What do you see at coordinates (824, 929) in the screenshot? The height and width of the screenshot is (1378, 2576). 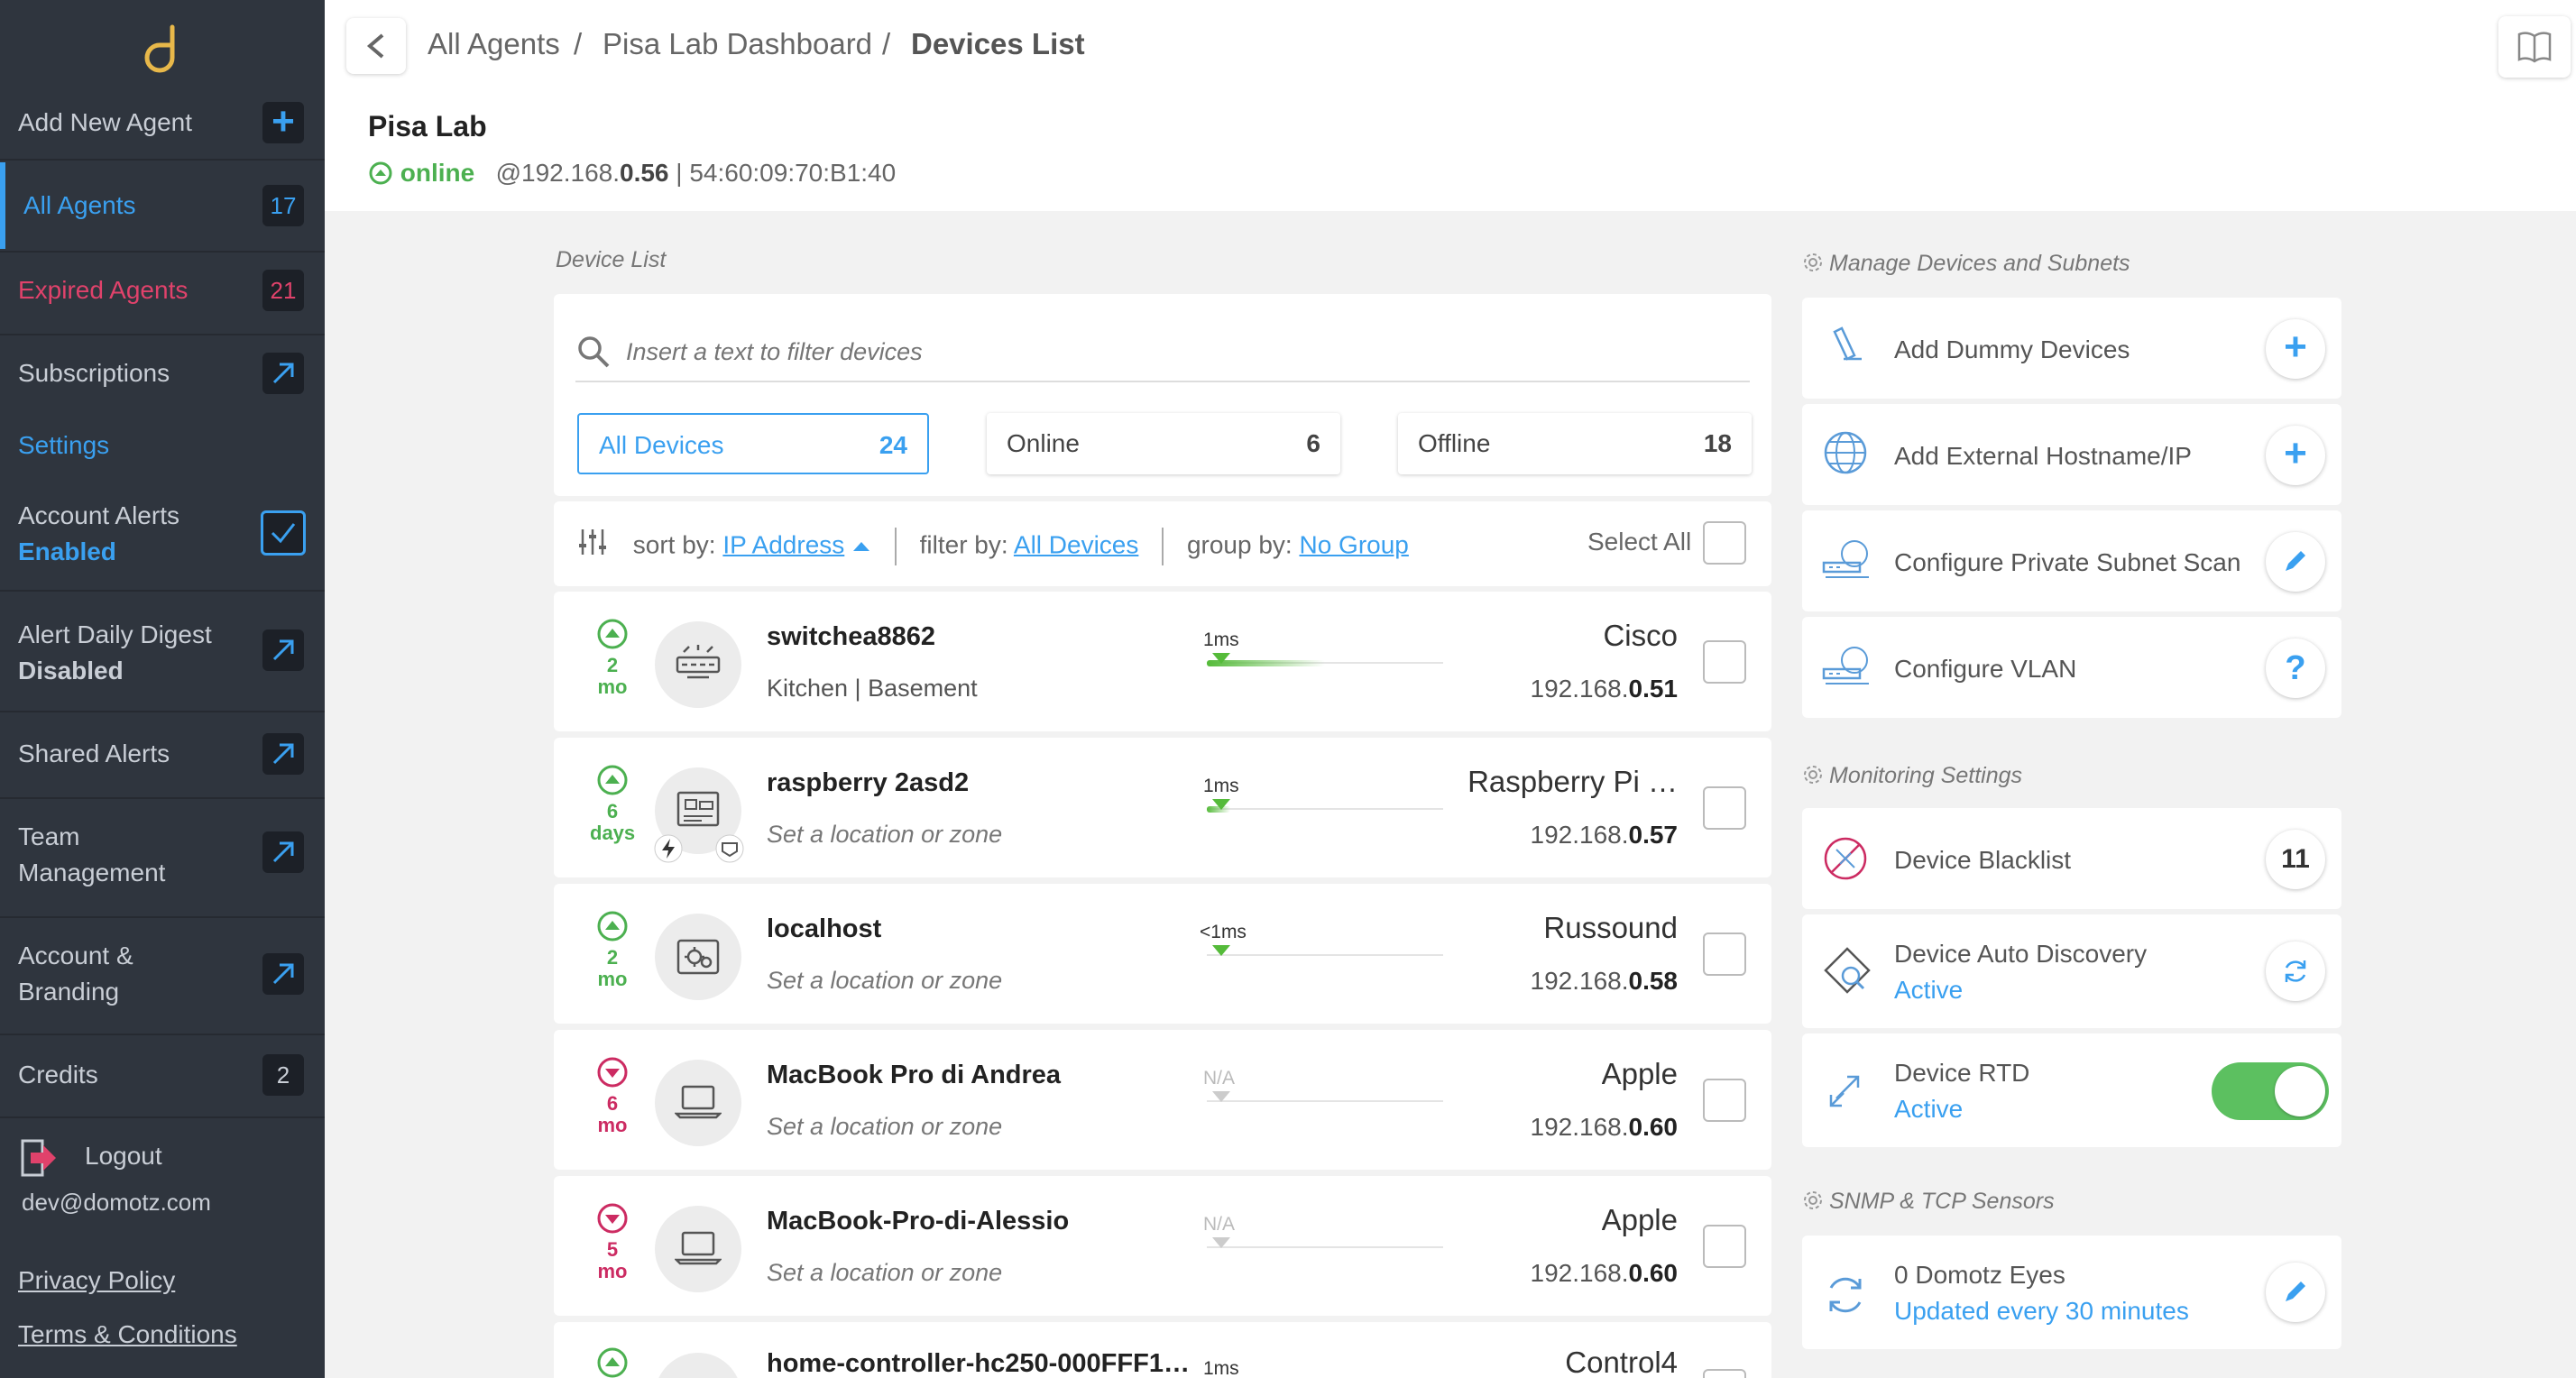 I see `device-name: localhost` at bounding box center [824, 929].